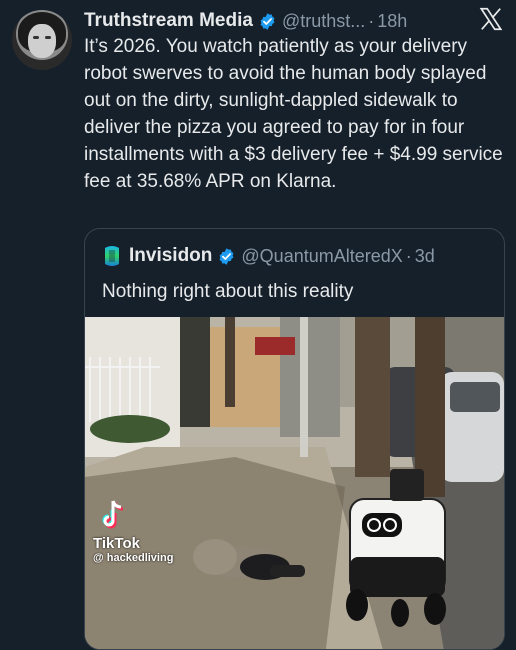  Describe the element at coordinates (170, 256) in the screenshot. I see `quoted-author-name: Invisidon` at that location.